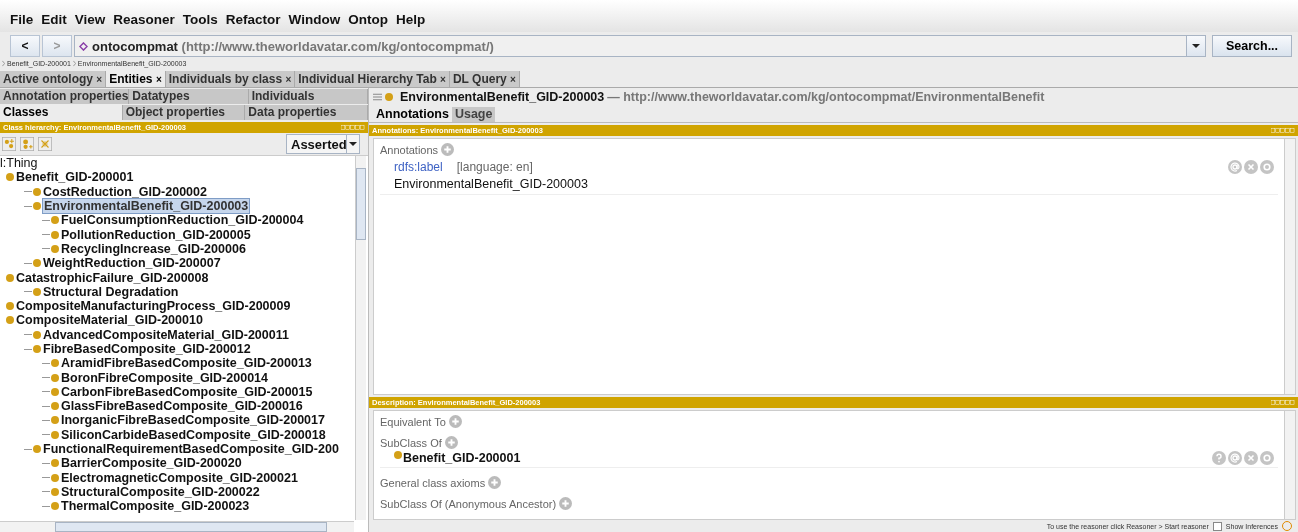 This screenshot has height=532, width=1298. I want to click on tab: Object properties, so click(184, 112).